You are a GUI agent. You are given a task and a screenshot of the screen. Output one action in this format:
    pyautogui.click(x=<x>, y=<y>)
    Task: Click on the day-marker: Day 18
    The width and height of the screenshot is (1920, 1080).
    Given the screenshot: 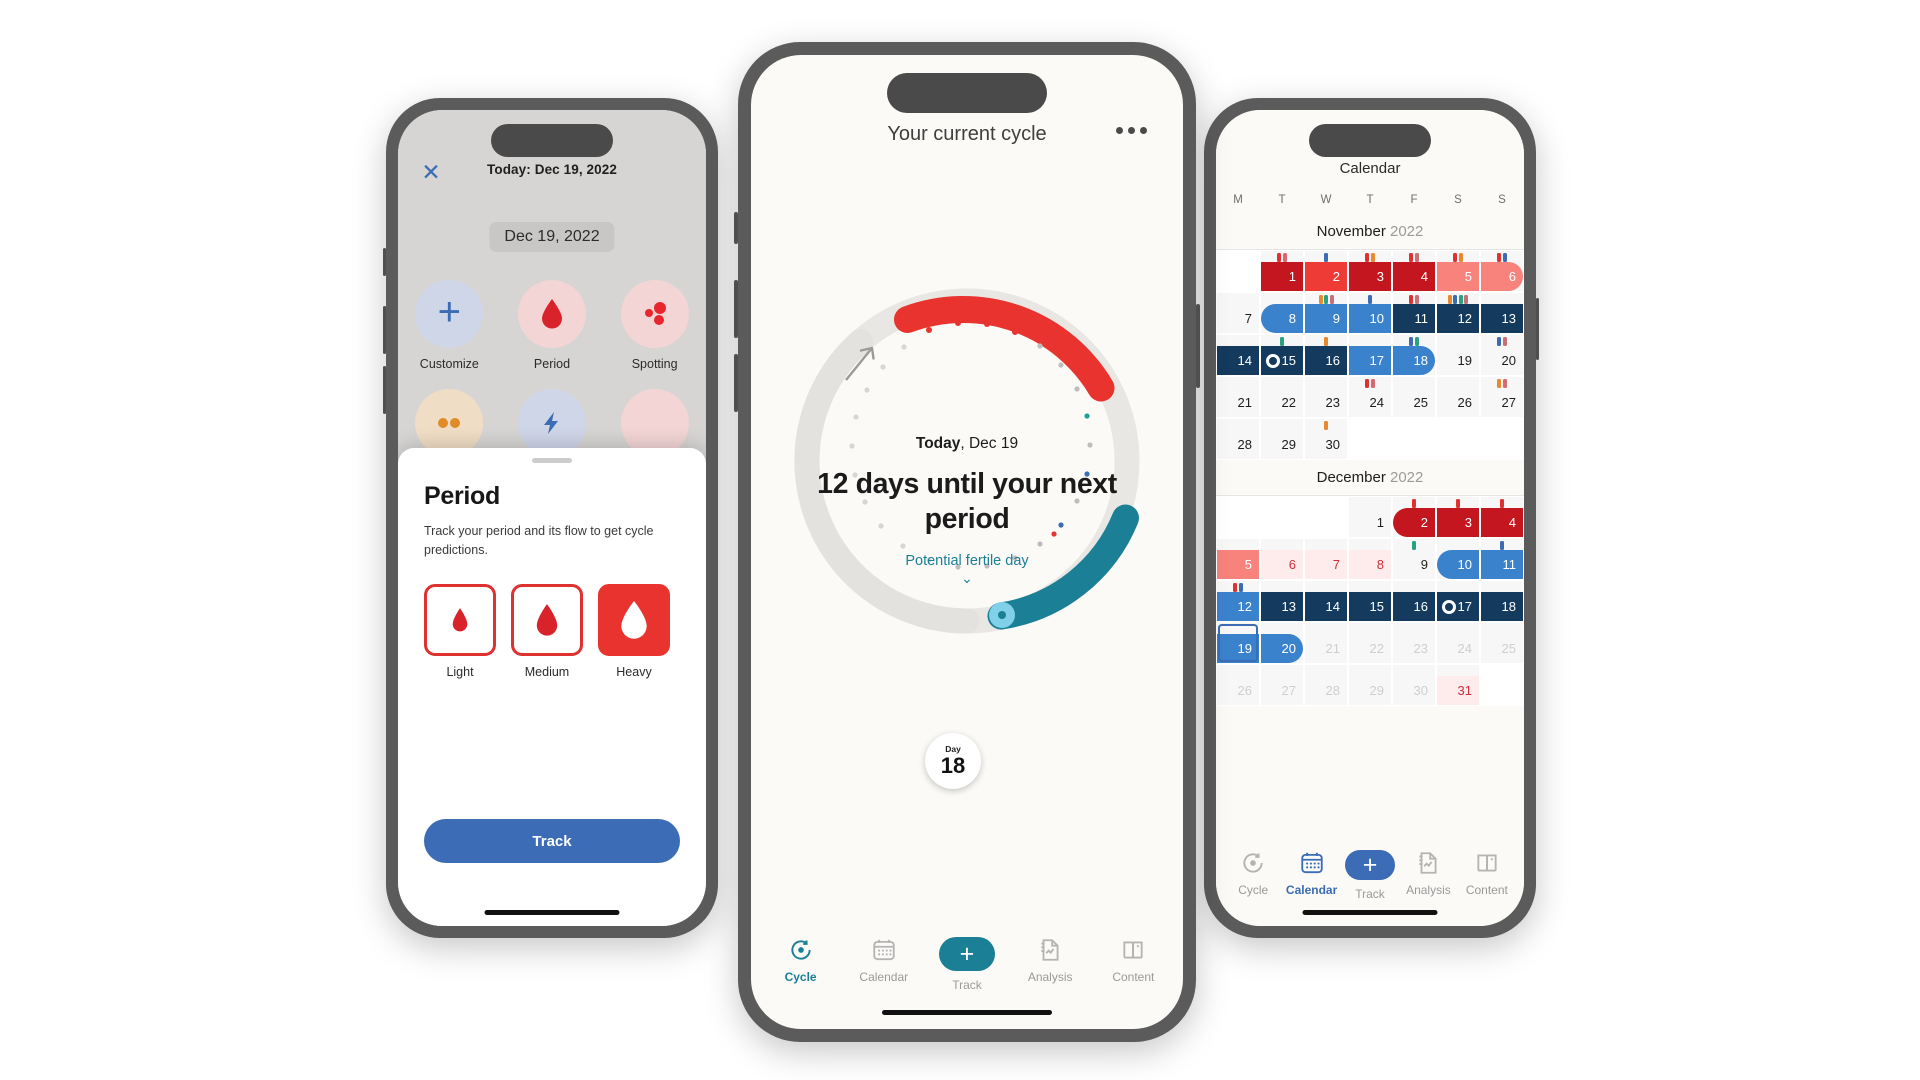 What is the action you would take?
    pyautogui.click(x=953, y=761)
    